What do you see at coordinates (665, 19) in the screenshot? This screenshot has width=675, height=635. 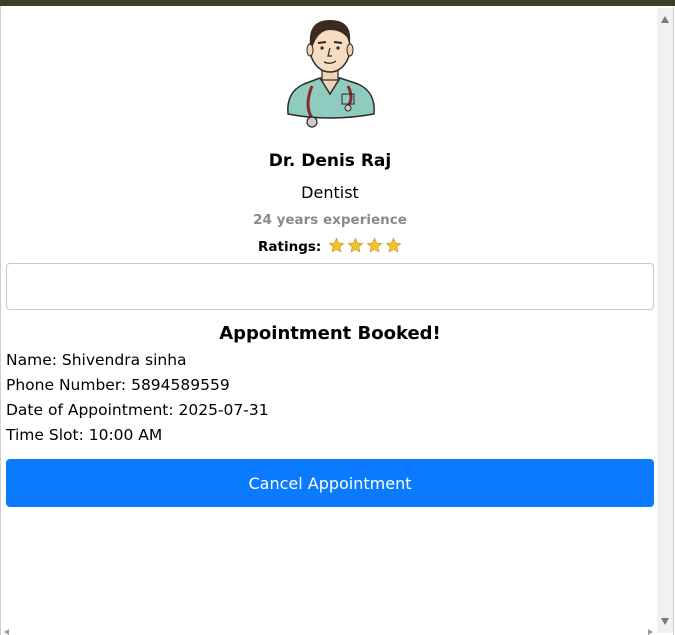 I see `scroll-up-icon` at bounding box center [665, 19].